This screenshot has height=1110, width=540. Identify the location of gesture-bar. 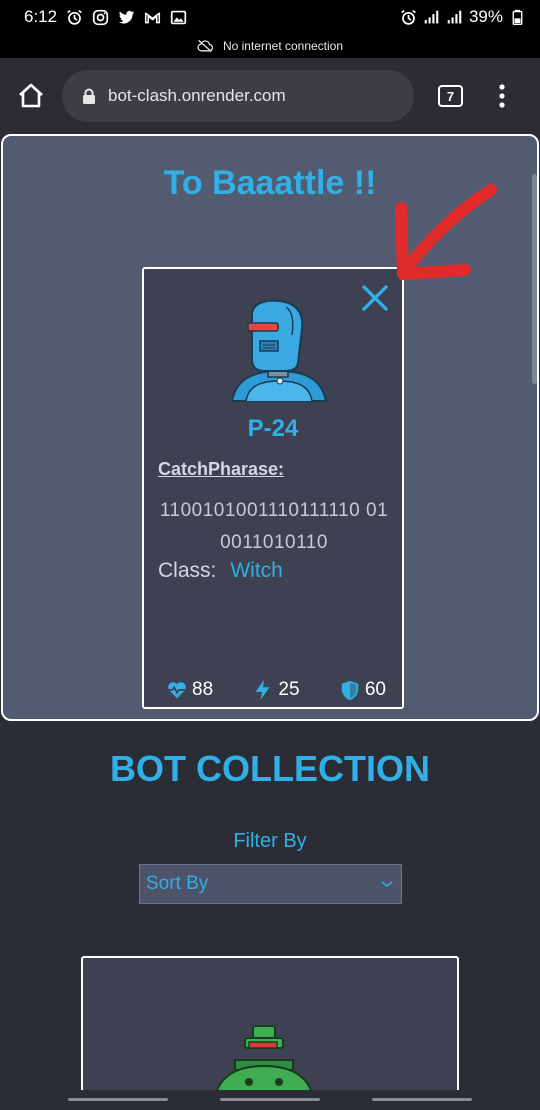
(270, 1100).